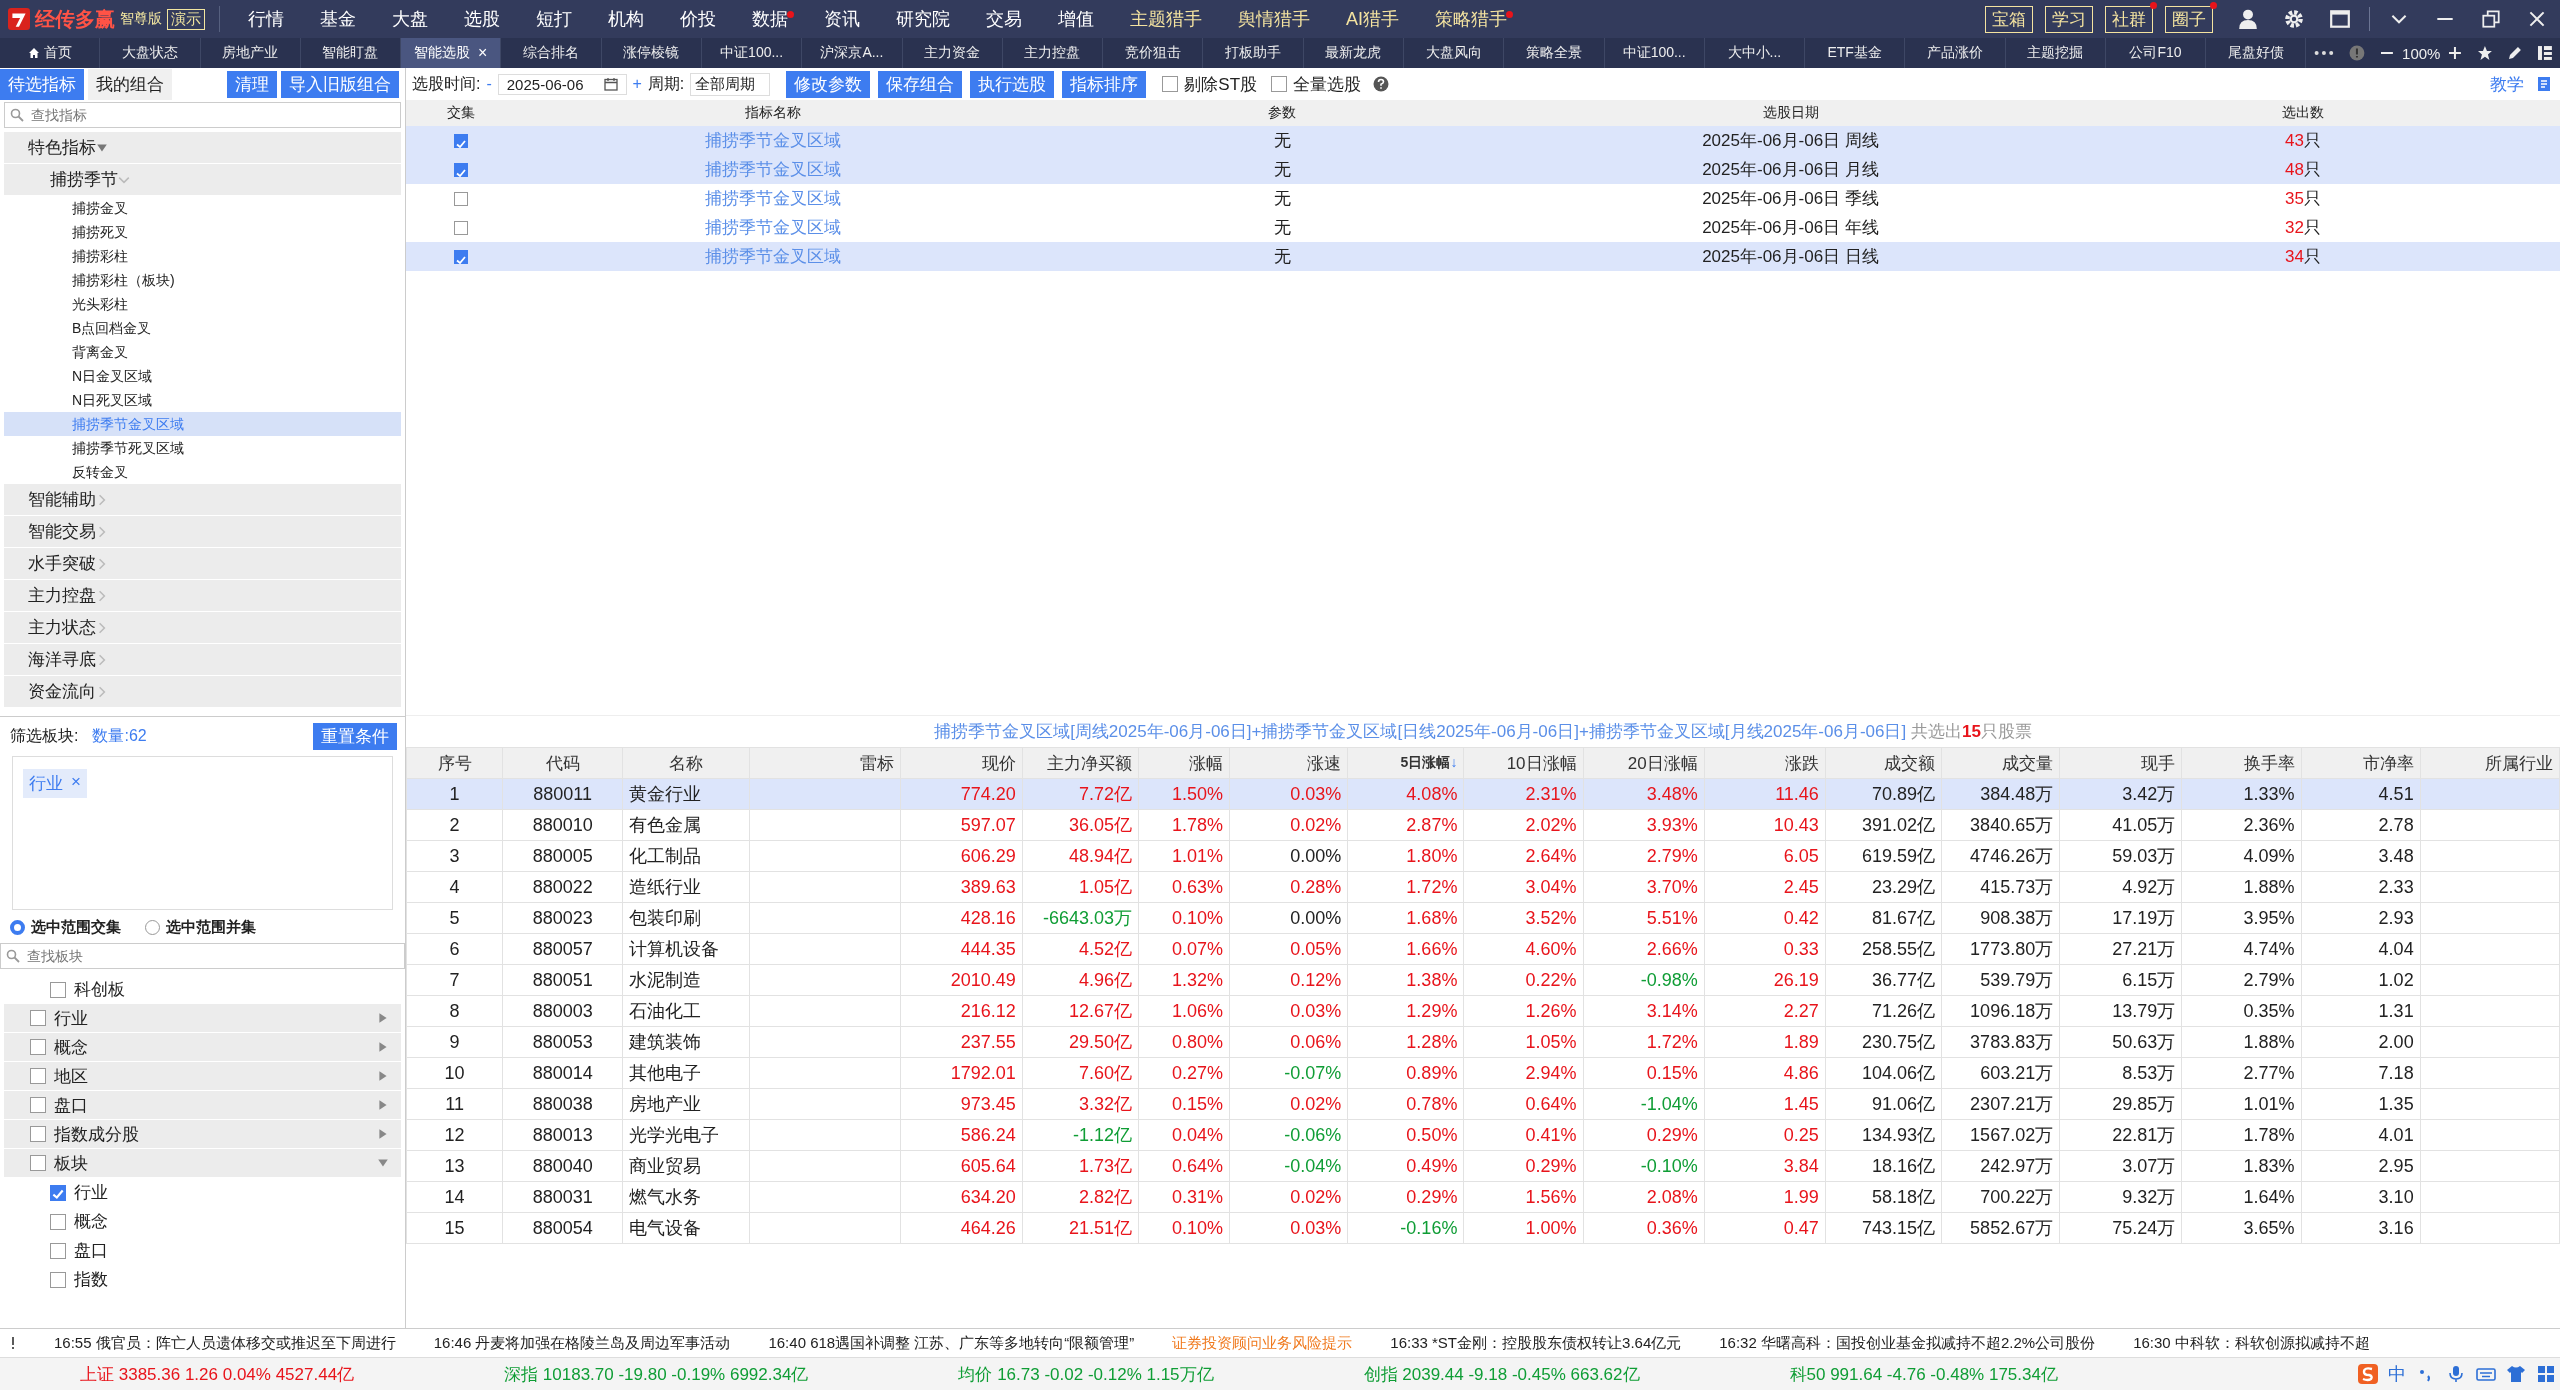  I want to click on table-row: 2 880010 有色金属 597.07 36.05亿 1.78% 0.02% 2.87% 2.02% 3.93% 10.43 391.02亿 3840.65万 41.05万 2.36% 2.78, so click(1483, 825).